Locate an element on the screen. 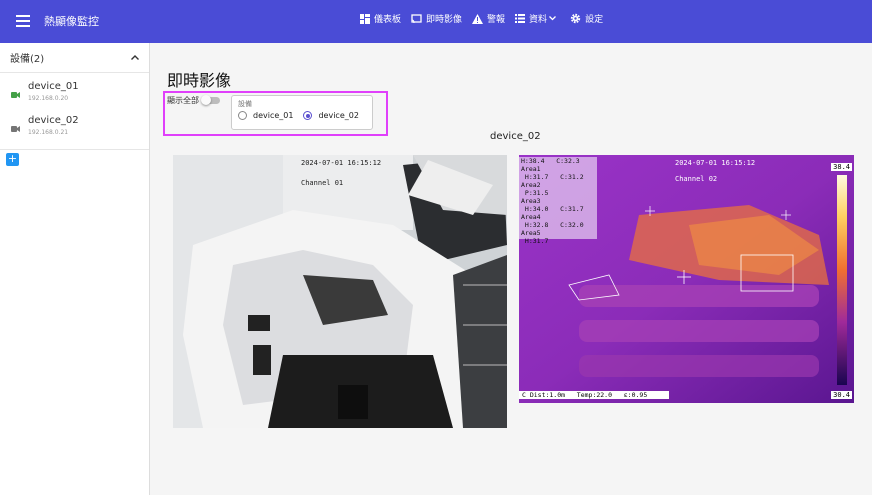 Image resolution: width=872 pixels, height=495 pixels. app-title: 熱顯像監控 is located at coordinates (71, 21).